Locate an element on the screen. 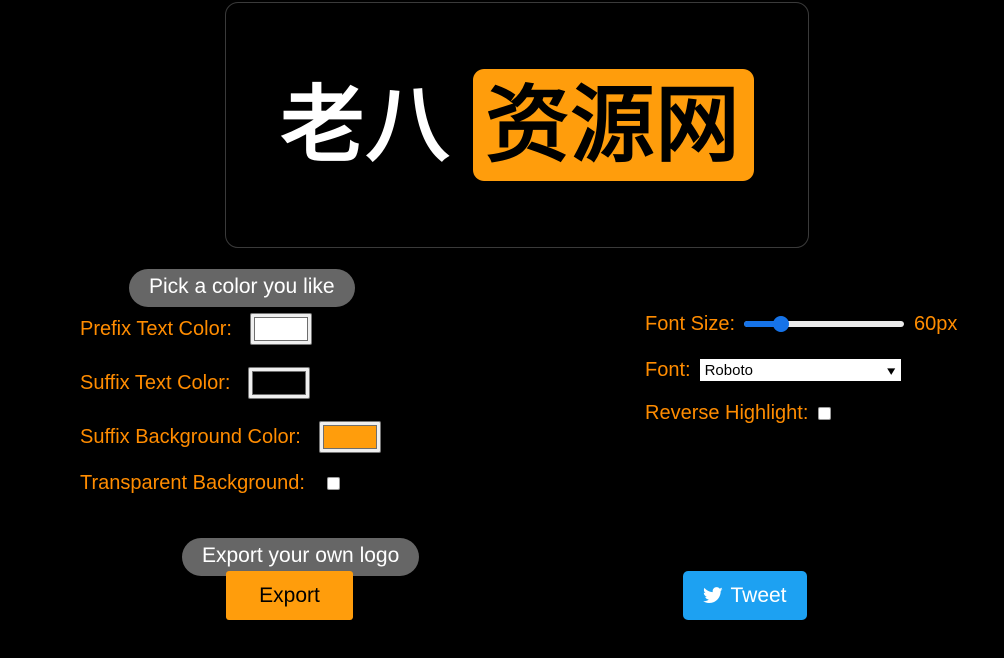  prefix-text-color-row: Prefix Text Color: is located at coordinates (196, 329).